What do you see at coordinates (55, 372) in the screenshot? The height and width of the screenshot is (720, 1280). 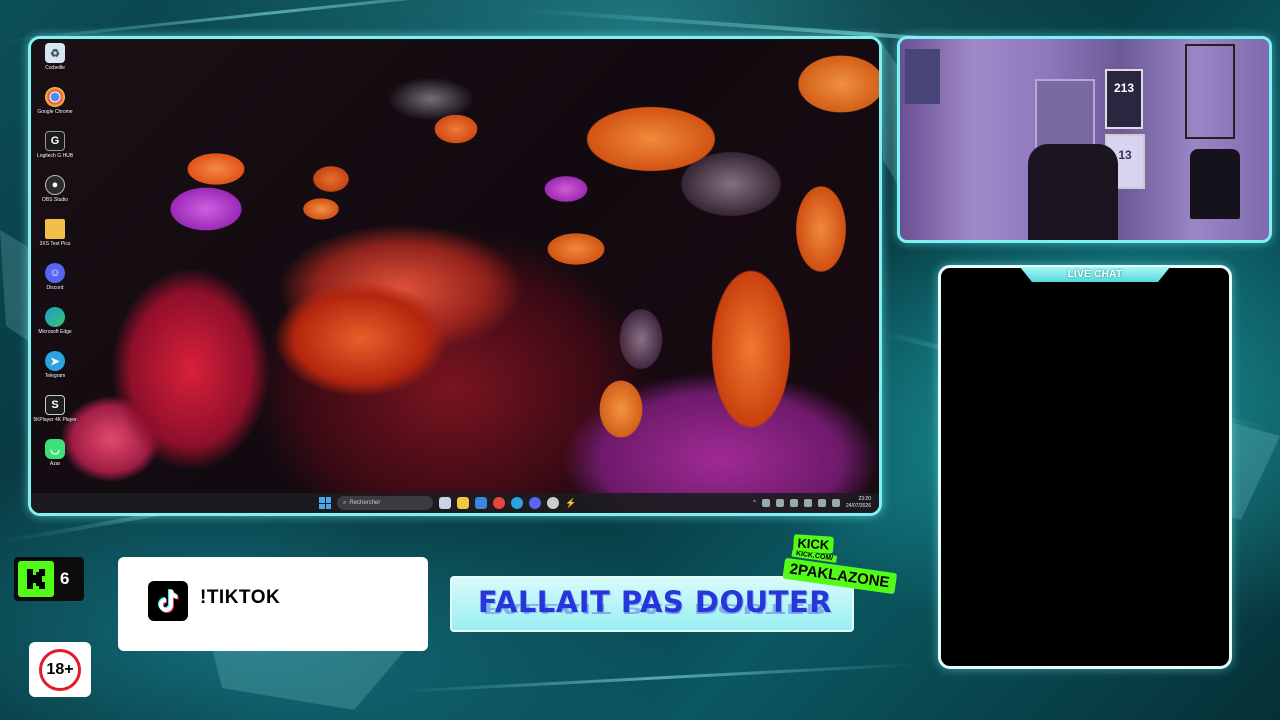 I see `desktop-icon-telegram: ➤ Telegram` at bounding box center [55, 372].